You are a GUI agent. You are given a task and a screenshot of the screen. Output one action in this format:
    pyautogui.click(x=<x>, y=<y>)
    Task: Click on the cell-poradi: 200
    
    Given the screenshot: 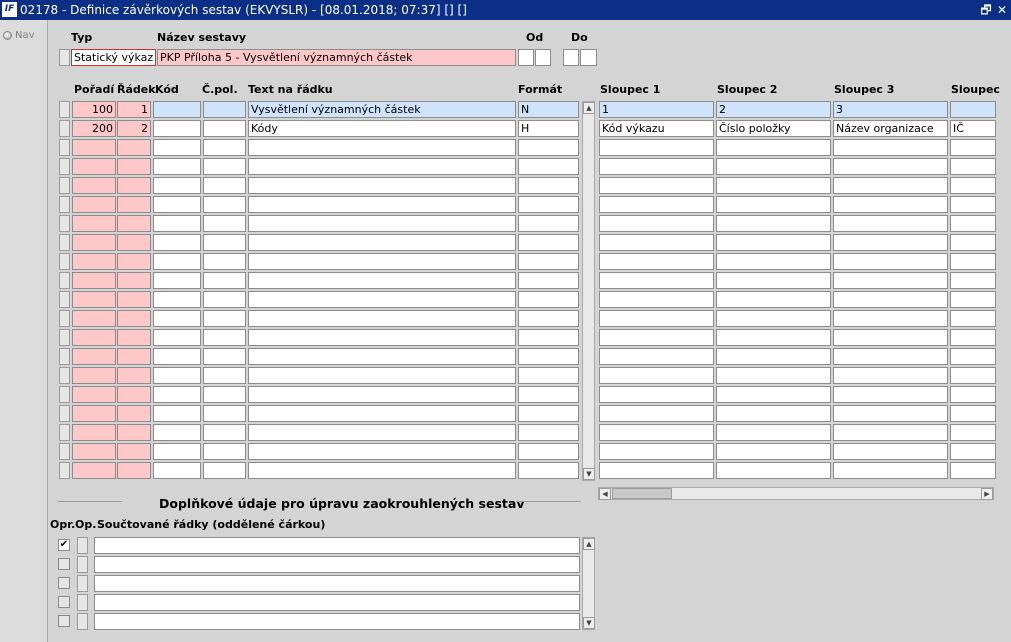 What is the action you would take?
    pyautogui.click(x=94, y=128)
    